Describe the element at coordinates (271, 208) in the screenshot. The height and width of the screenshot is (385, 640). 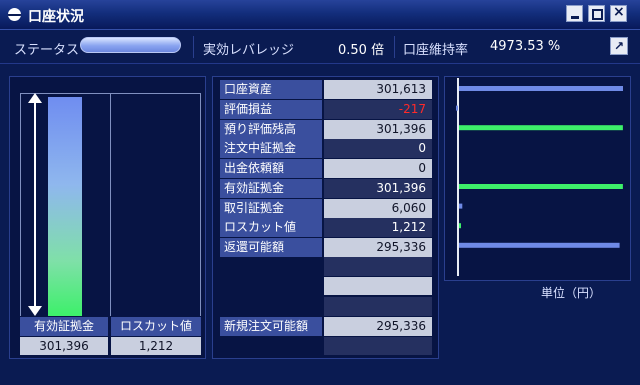
I see `row-label: 取引証拠金` at that location.